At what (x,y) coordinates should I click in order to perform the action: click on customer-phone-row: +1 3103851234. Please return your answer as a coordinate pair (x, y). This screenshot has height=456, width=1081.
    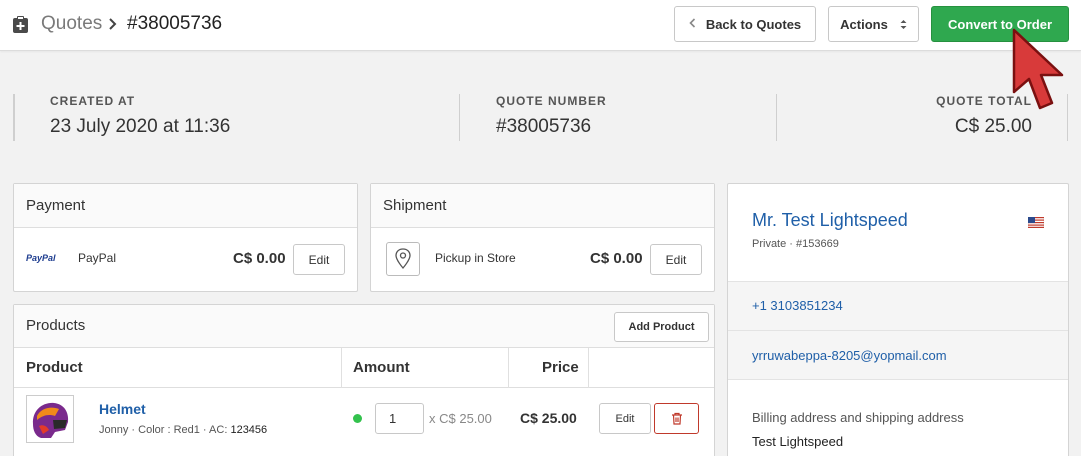
    Looking at the image, I should click on (898, 306).